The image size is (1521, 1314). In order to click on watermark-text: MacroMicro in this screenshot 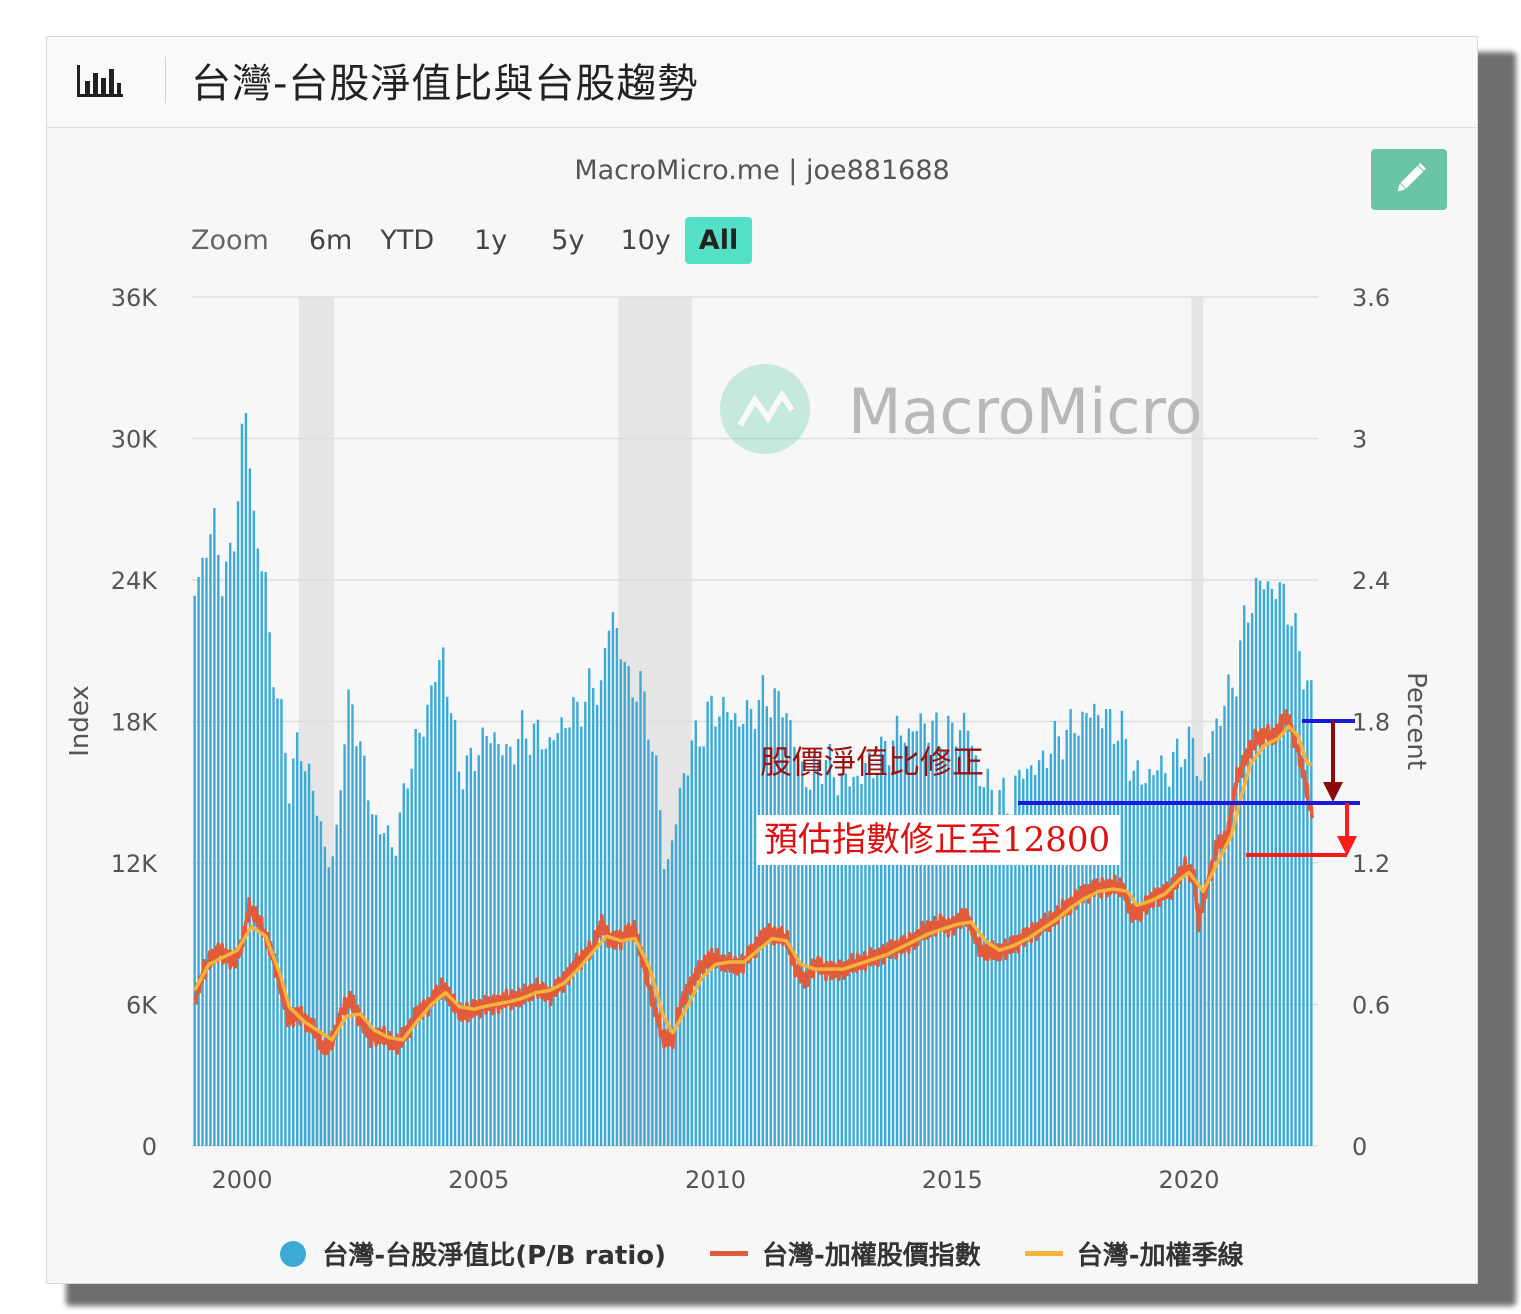, I will do `click(1025, 411)`.